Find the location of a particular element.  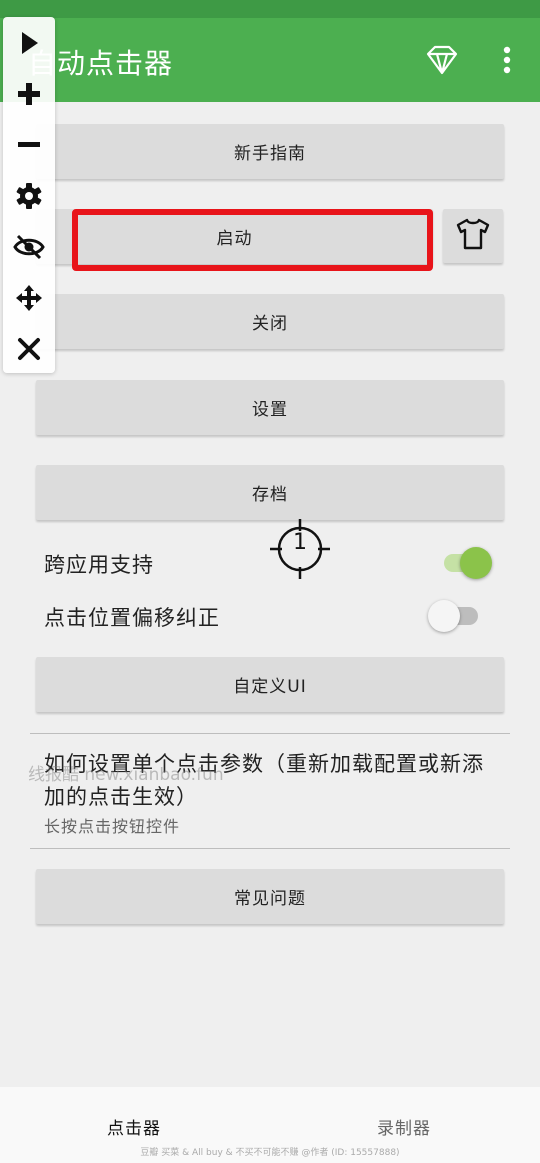

floating-control-bar is located at coordinates (29, 195).